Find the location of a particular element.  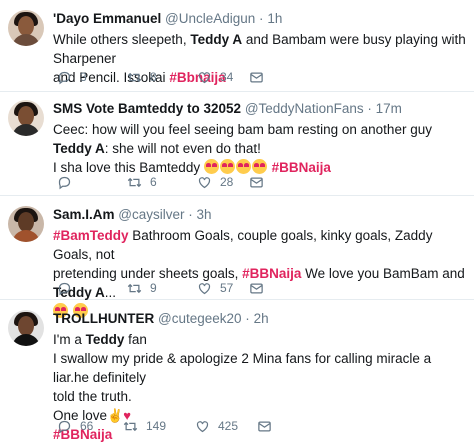

like-button: 34 is located at coordinates (215, 77).